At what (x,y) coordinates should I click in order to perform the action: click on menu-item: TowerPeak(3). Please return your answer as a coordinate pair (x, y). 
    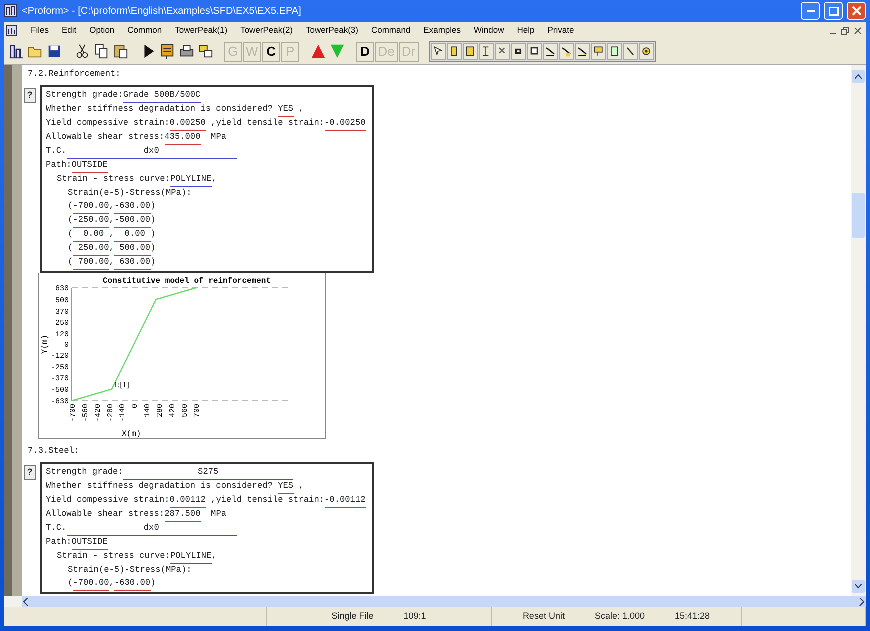
    Looking at the image, I should click on (332, 30).